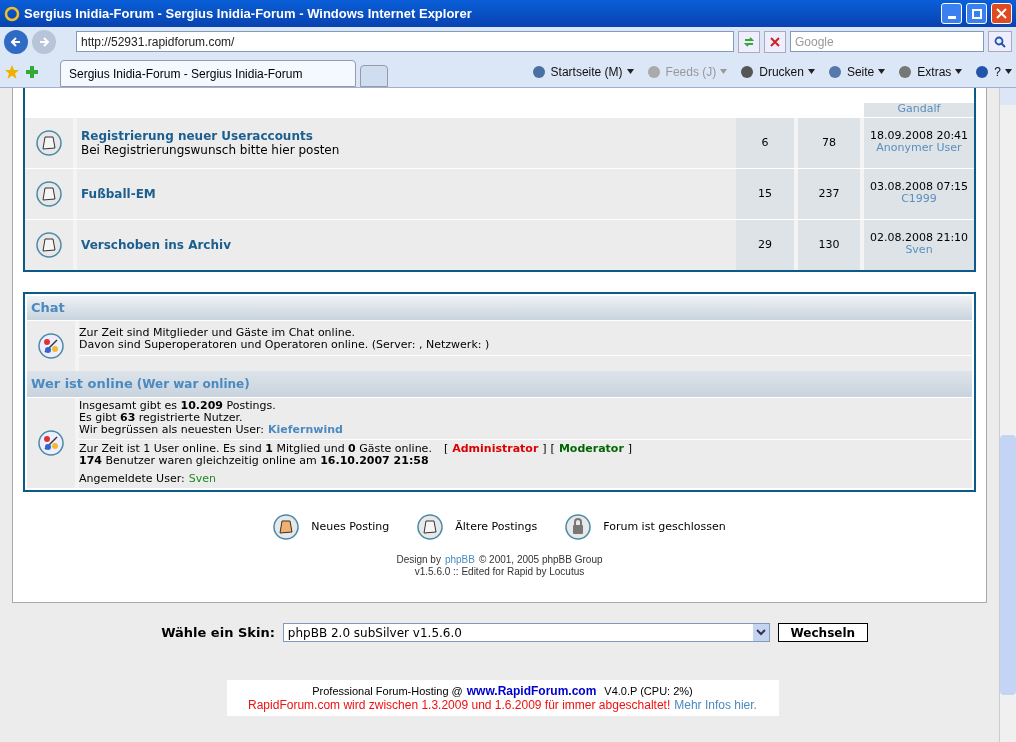 This screenshot has width=1016, height=742. I want to click on section-title: Wer ist online, so click(82, 384).